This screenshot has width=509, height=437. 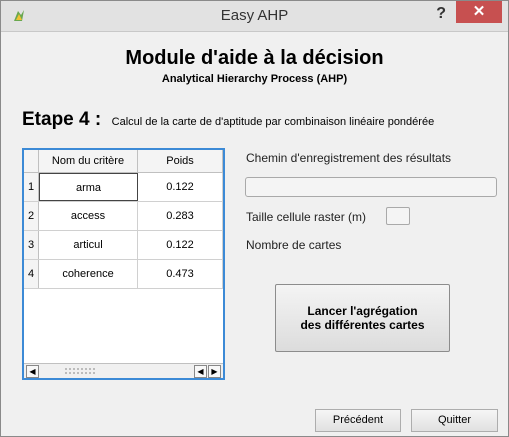 What do you see at coordinates (398, 216) in the screenshot?
I see `cell-size-input` at bounding box center [398, 216].